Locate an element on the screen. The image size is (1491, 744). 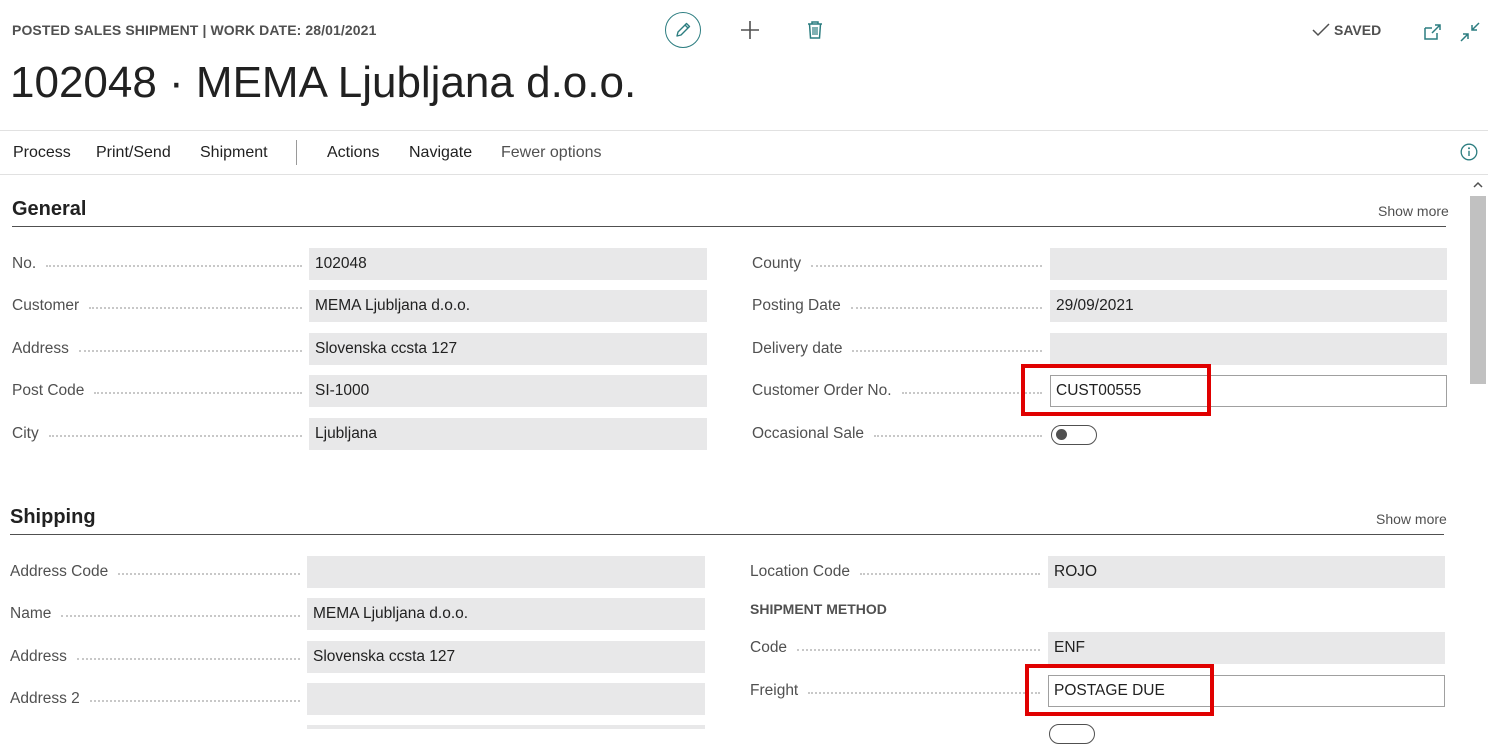
collapse-icon is located at coordinates (1470, 32).